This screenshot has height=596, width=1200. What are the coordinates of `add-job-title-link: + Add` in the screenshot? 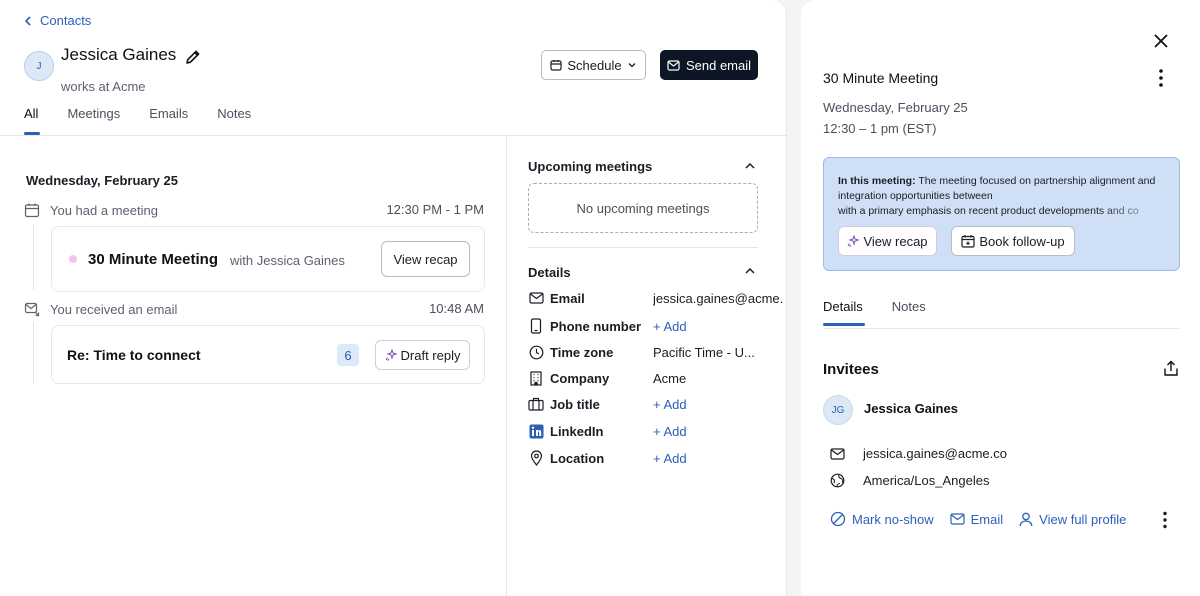 It's located at (718, 404).